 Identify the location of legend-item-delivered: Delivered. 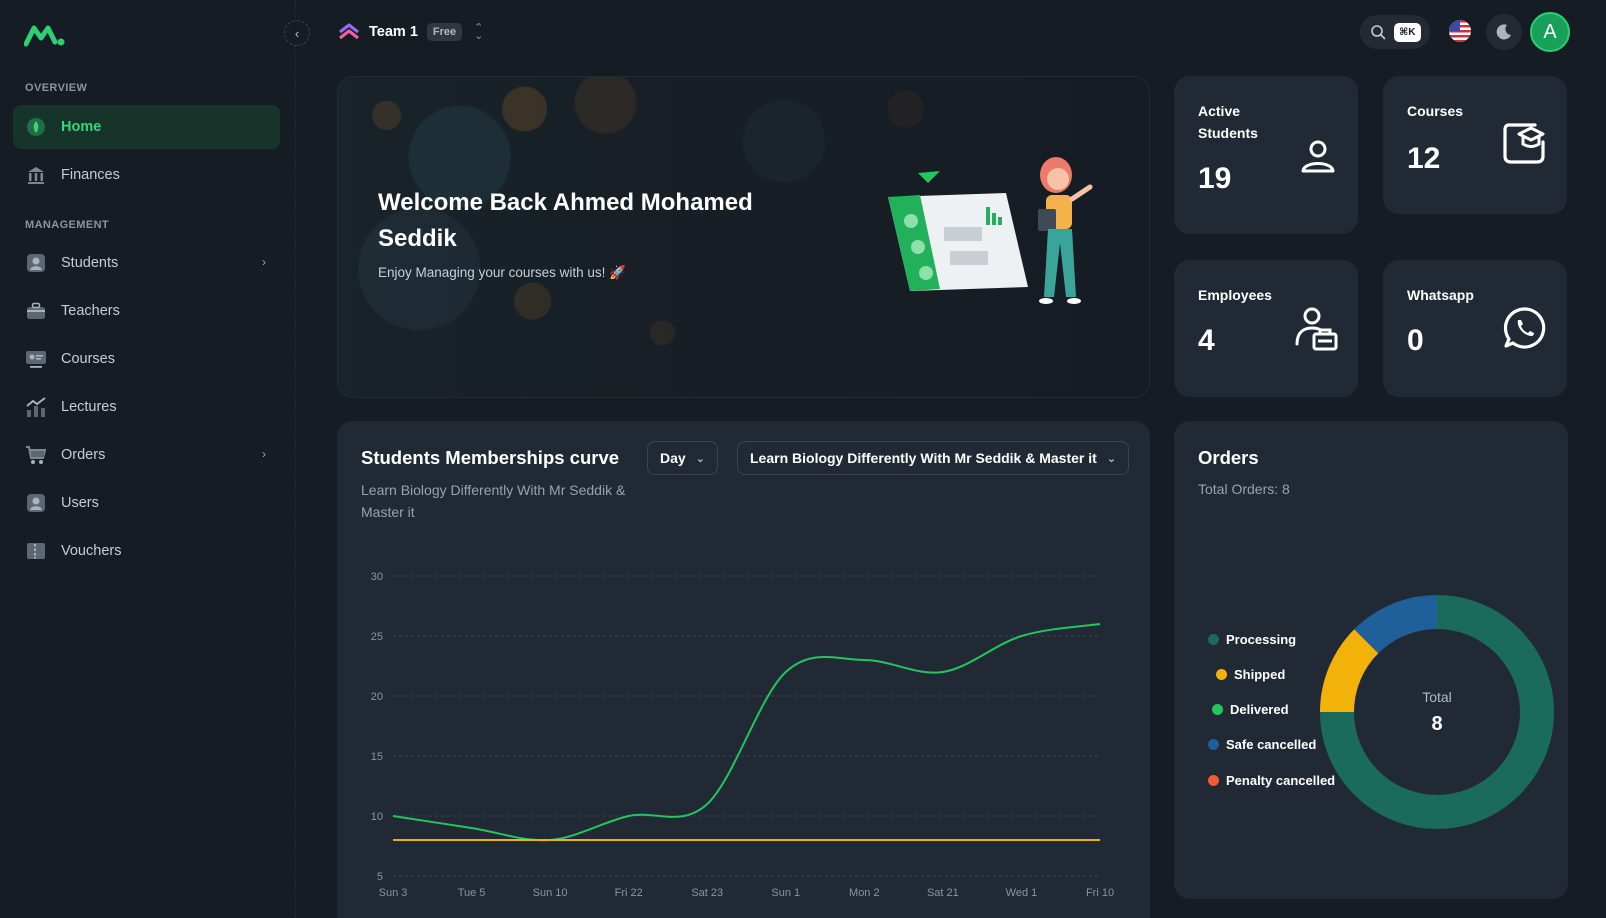
(1250, 709).